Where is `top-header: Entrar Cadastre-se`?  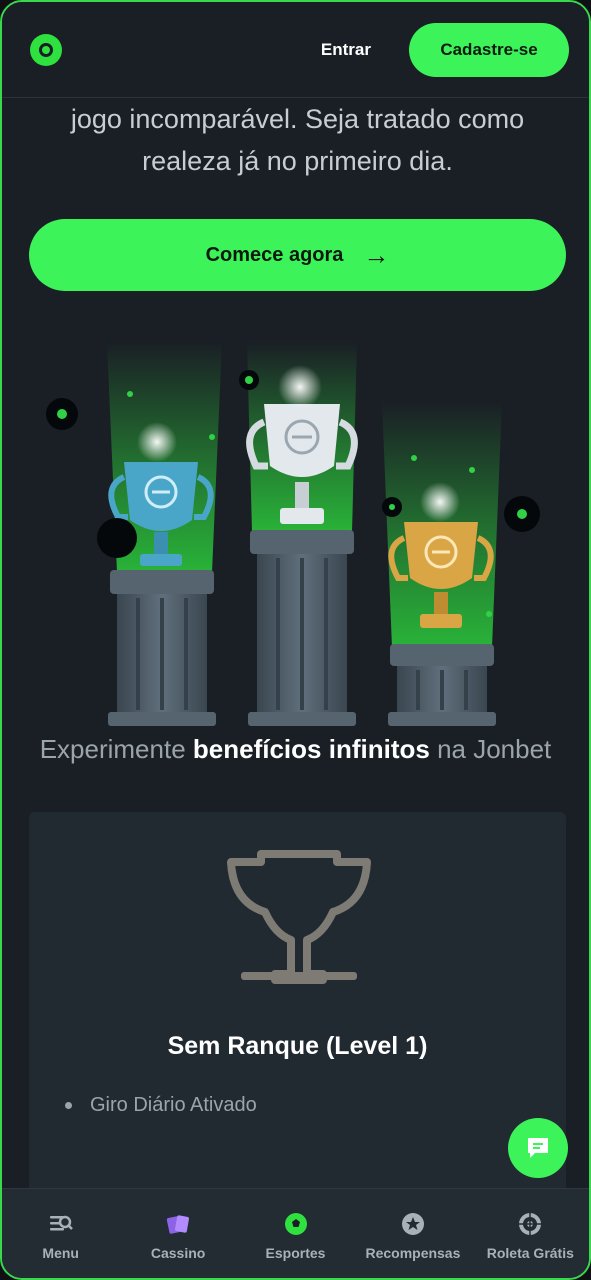 top-header: Entrar Cadastre-se is located at coordinates (295, 50).